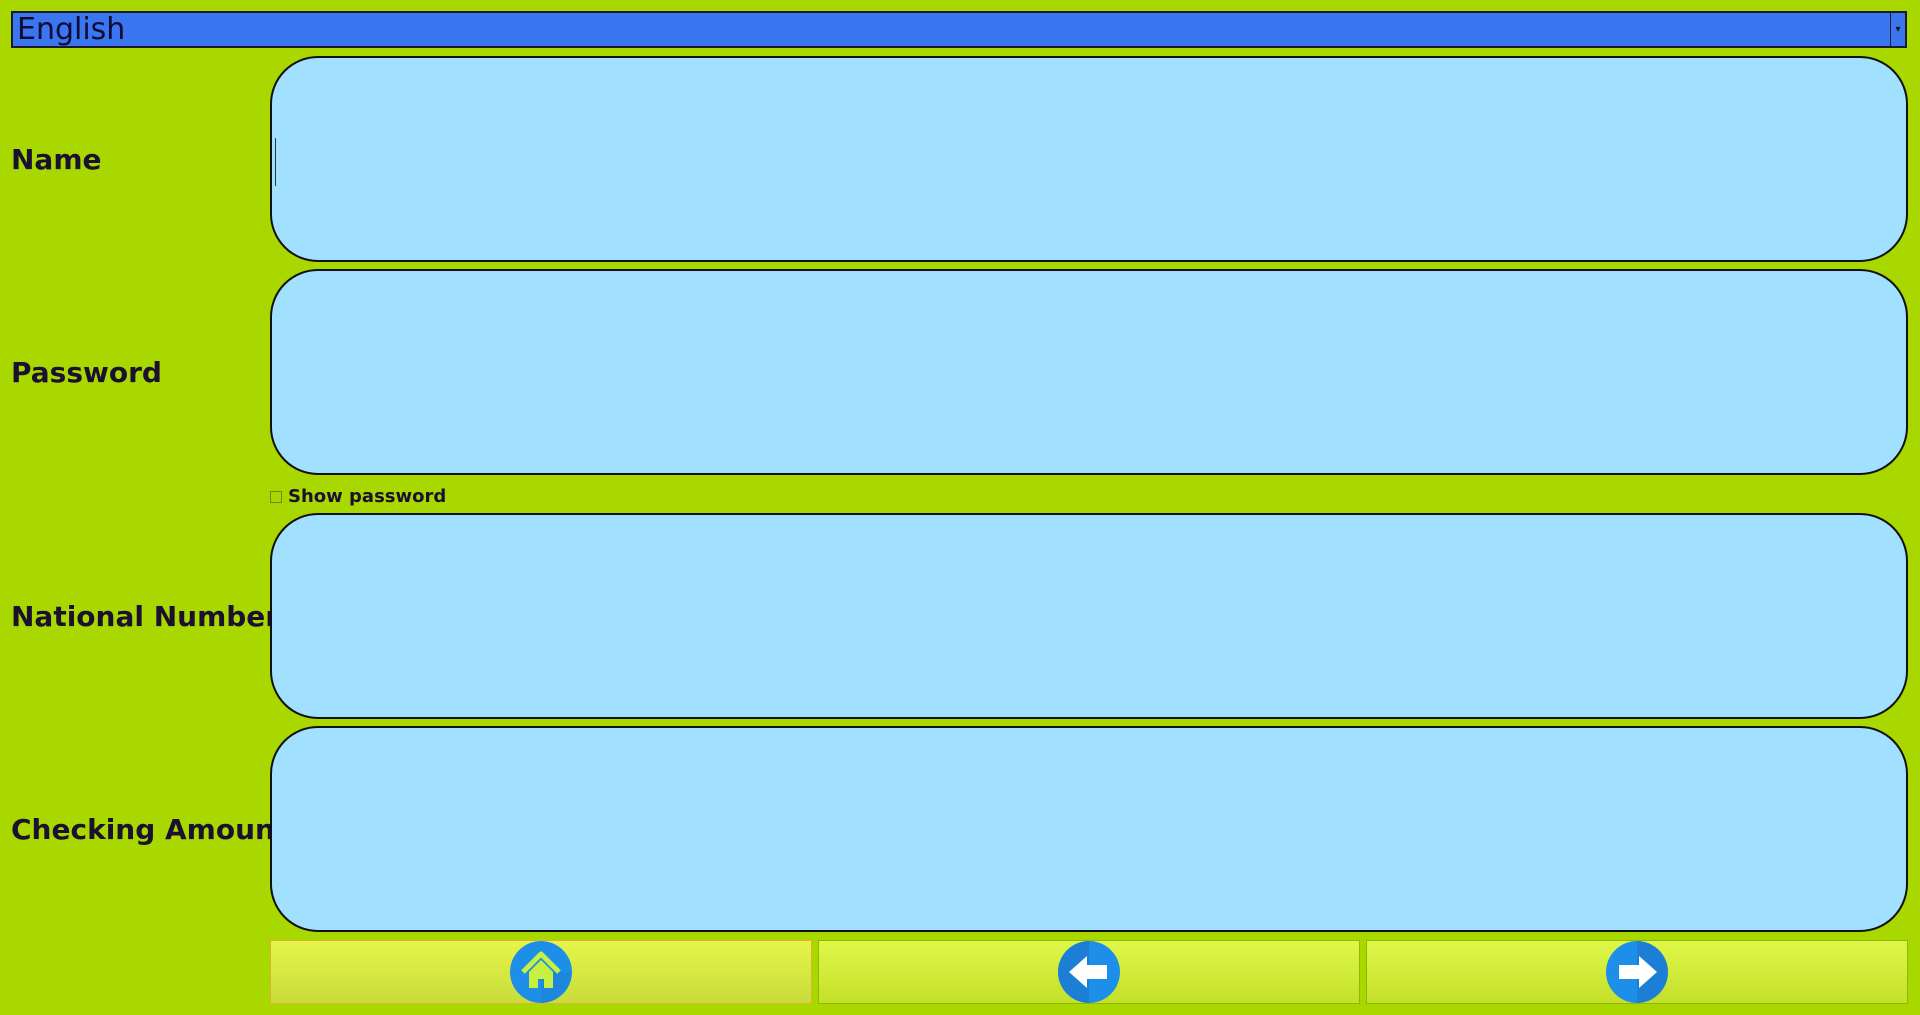 This screenshot has width=1920, height=1015. Describe the element at coordinates (959, 29) in the screenshot. I see `language-select: English ▾` at that location.